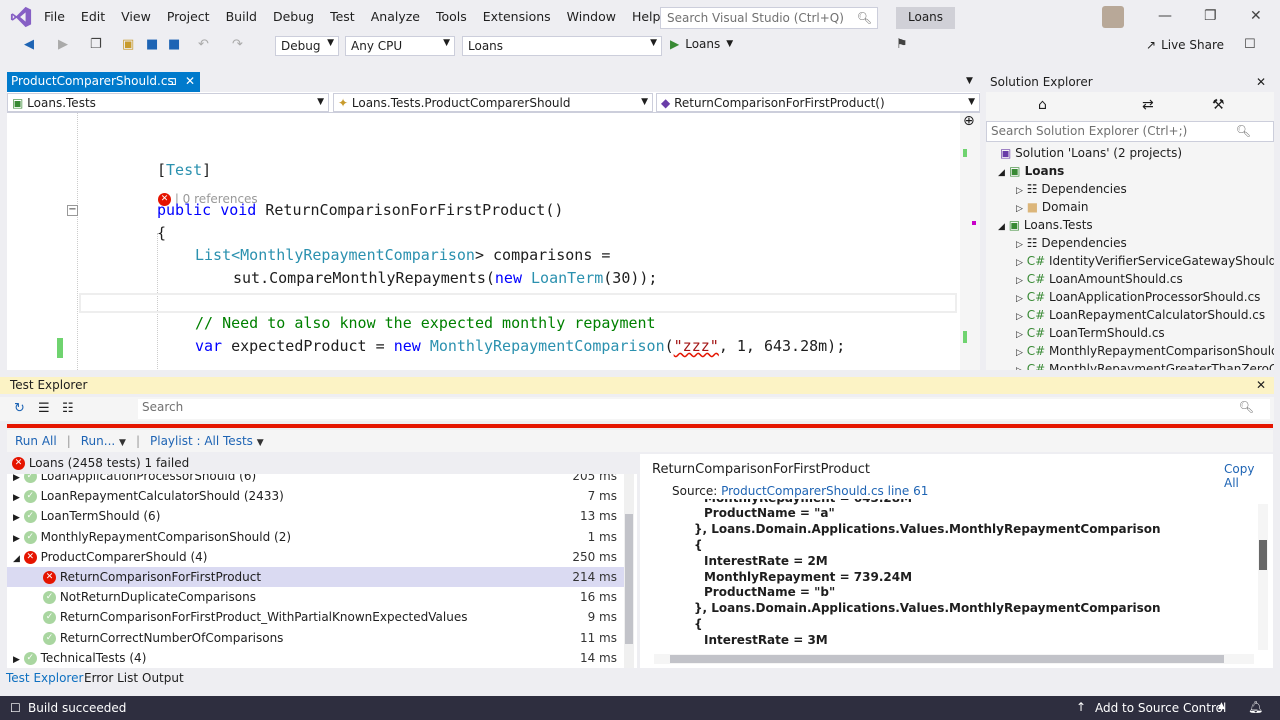 The image size is (1280, 720). What do you see at coordinates (241, 17) in the screenshot?
I see `menu-build: Build` at bounding box center [241, 17].